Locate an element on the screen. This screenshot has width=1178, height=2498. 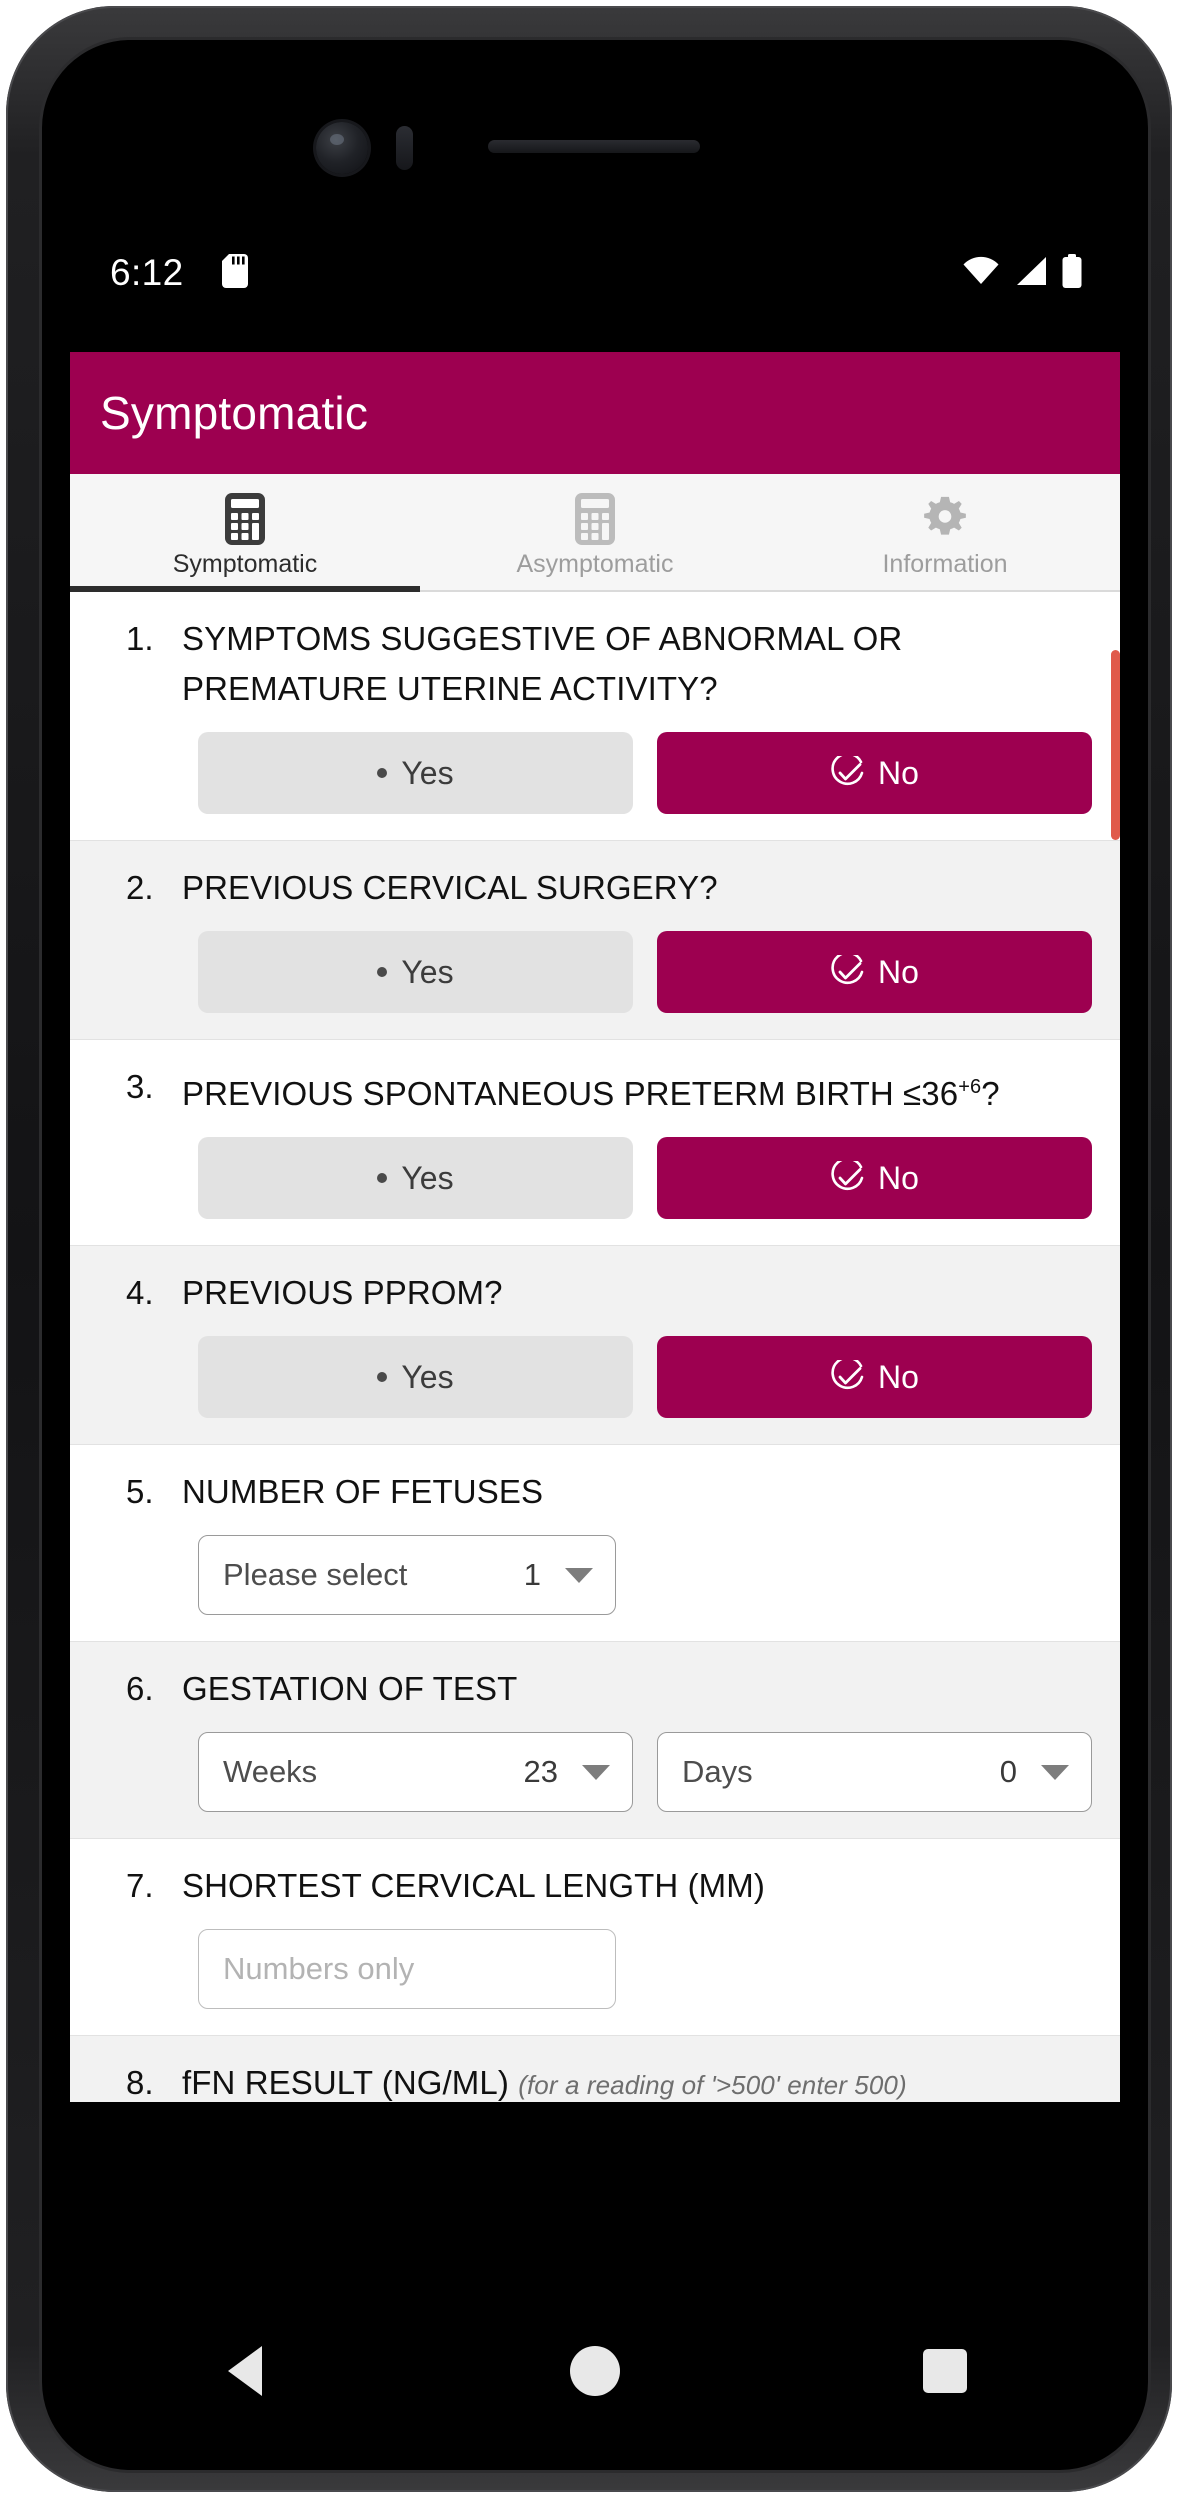
nav-home-button is located at coordinates (595, 2371).